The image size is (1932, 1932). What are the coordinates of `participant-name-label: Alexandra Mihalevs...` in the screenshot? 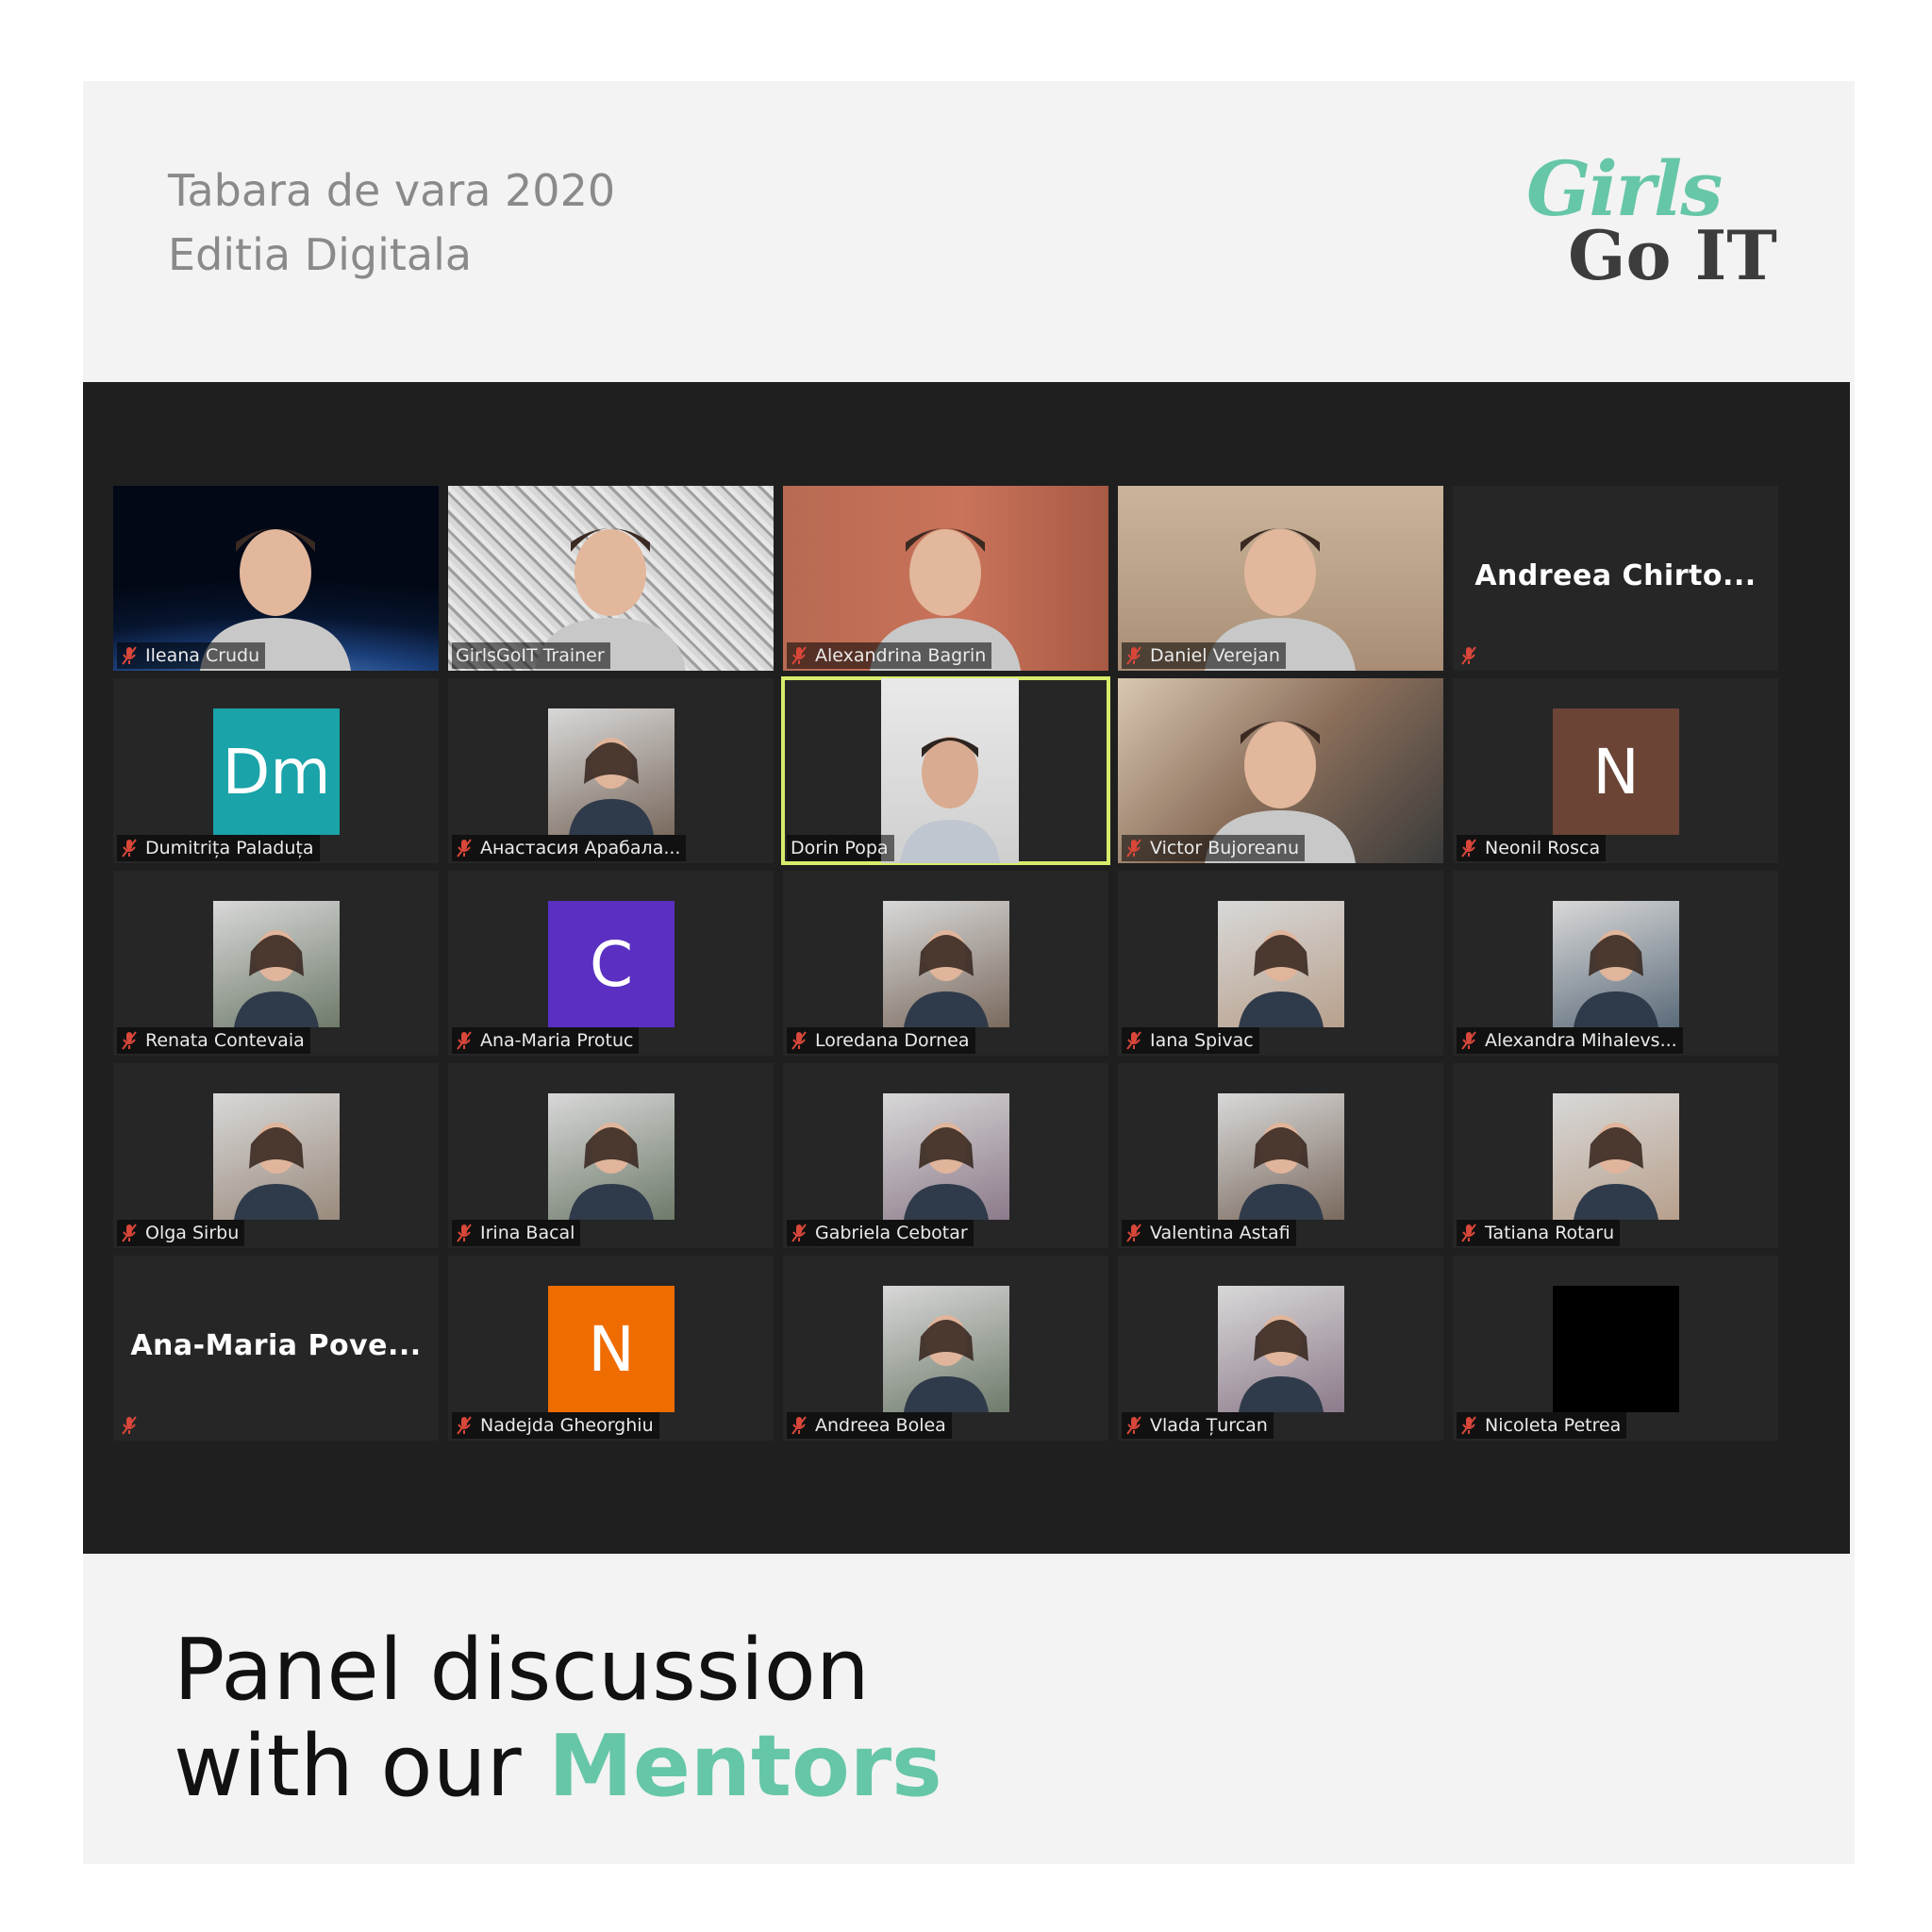 It's located at (1570, 1040).